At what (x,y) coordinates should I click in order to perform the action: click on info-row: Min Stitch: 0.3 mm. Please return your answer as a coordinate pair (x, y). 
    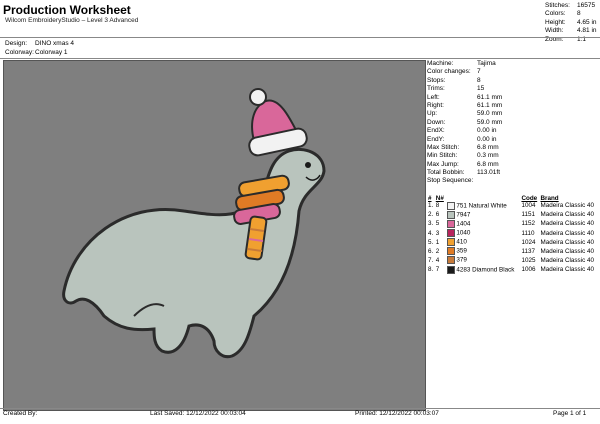
    Looking at the image, I should click on (463, 156).